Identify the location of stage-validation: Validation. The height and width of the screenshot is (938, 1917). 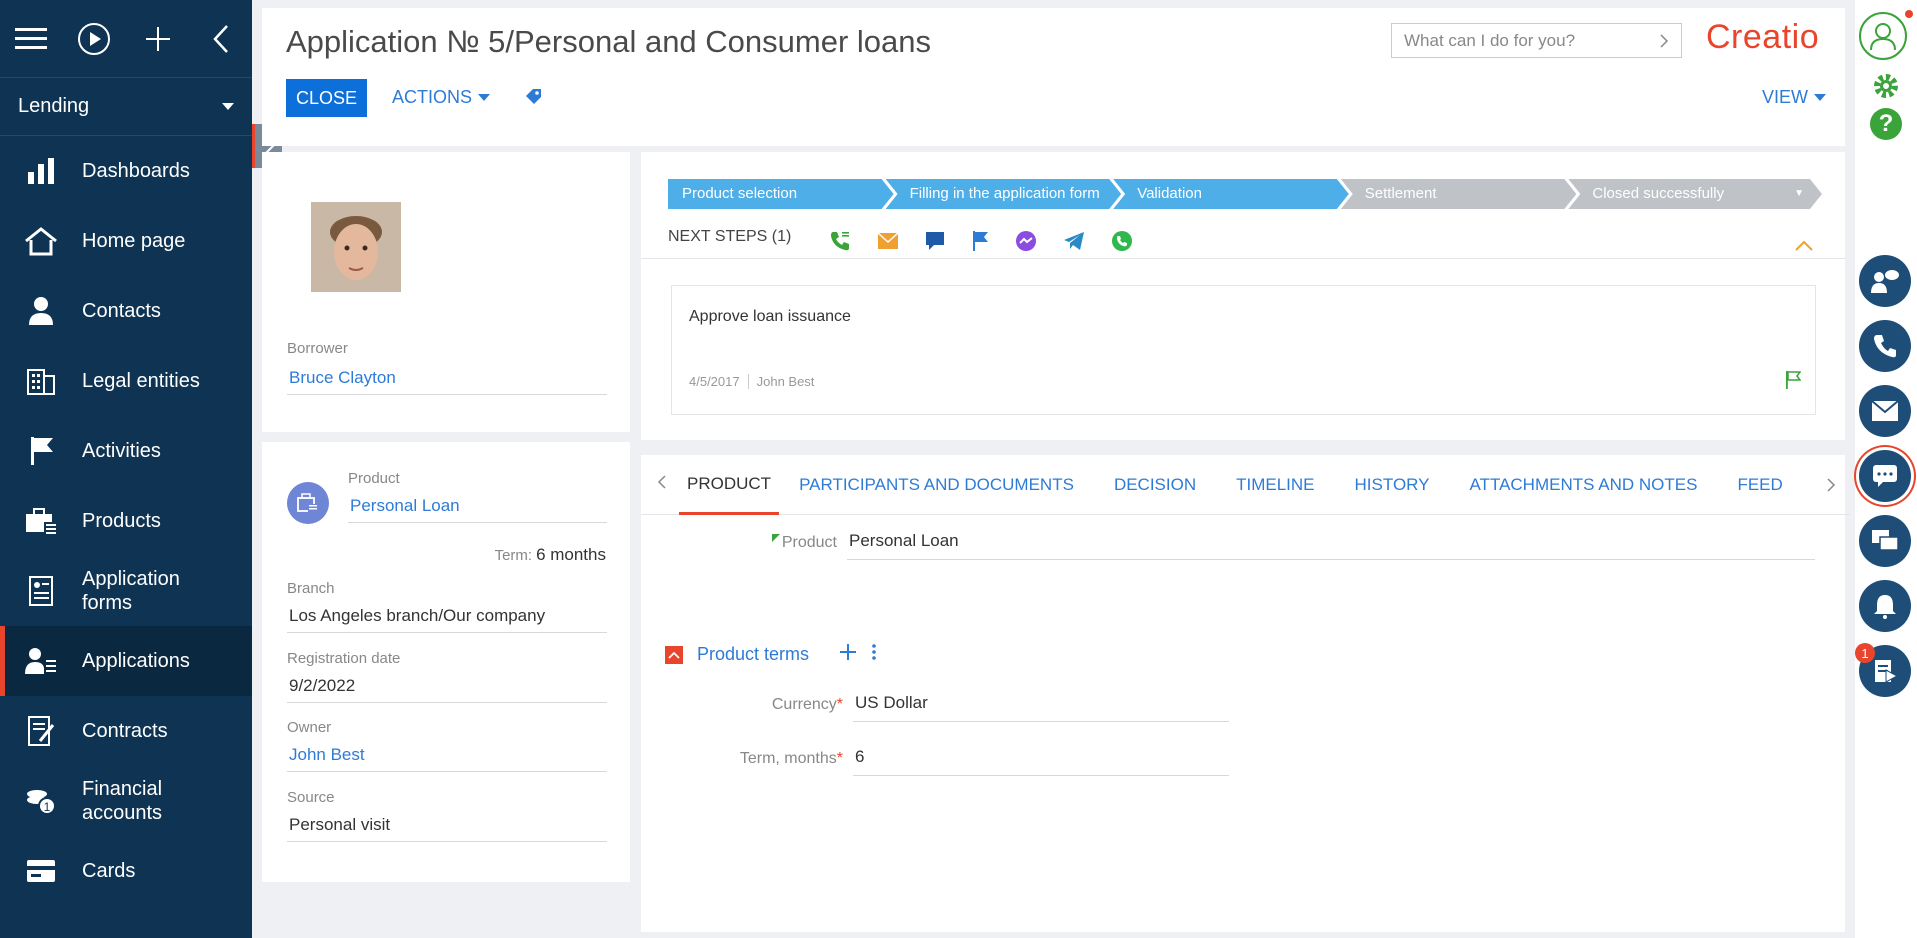
(1231, 194).